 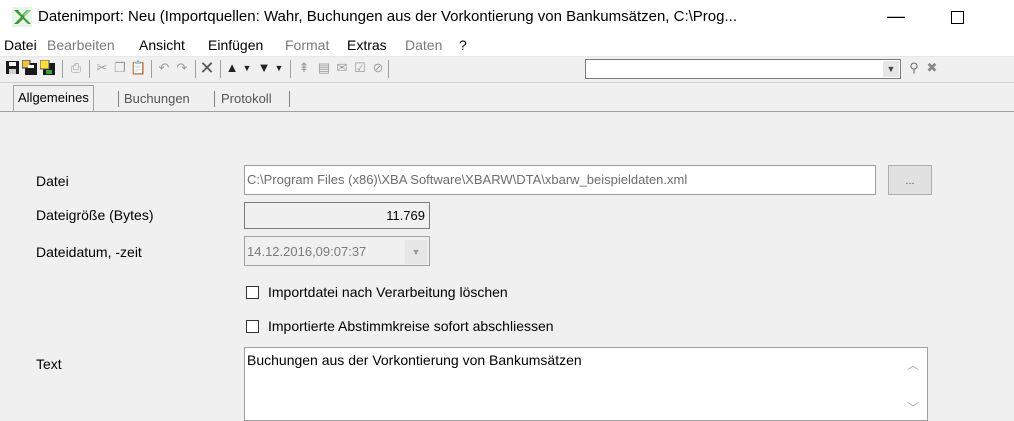 I want to click on maximize-icon, so click(x=957, y=17).